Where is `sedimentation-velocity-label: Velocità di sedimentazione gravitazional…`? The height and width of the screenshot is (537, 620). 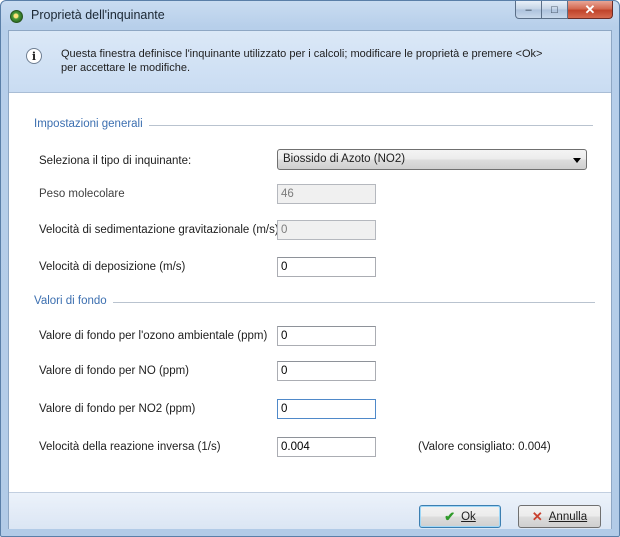 sedimentation-velocity-label: Velocità di sedimentazione gravitazional… is located at coordinates (159, 230).